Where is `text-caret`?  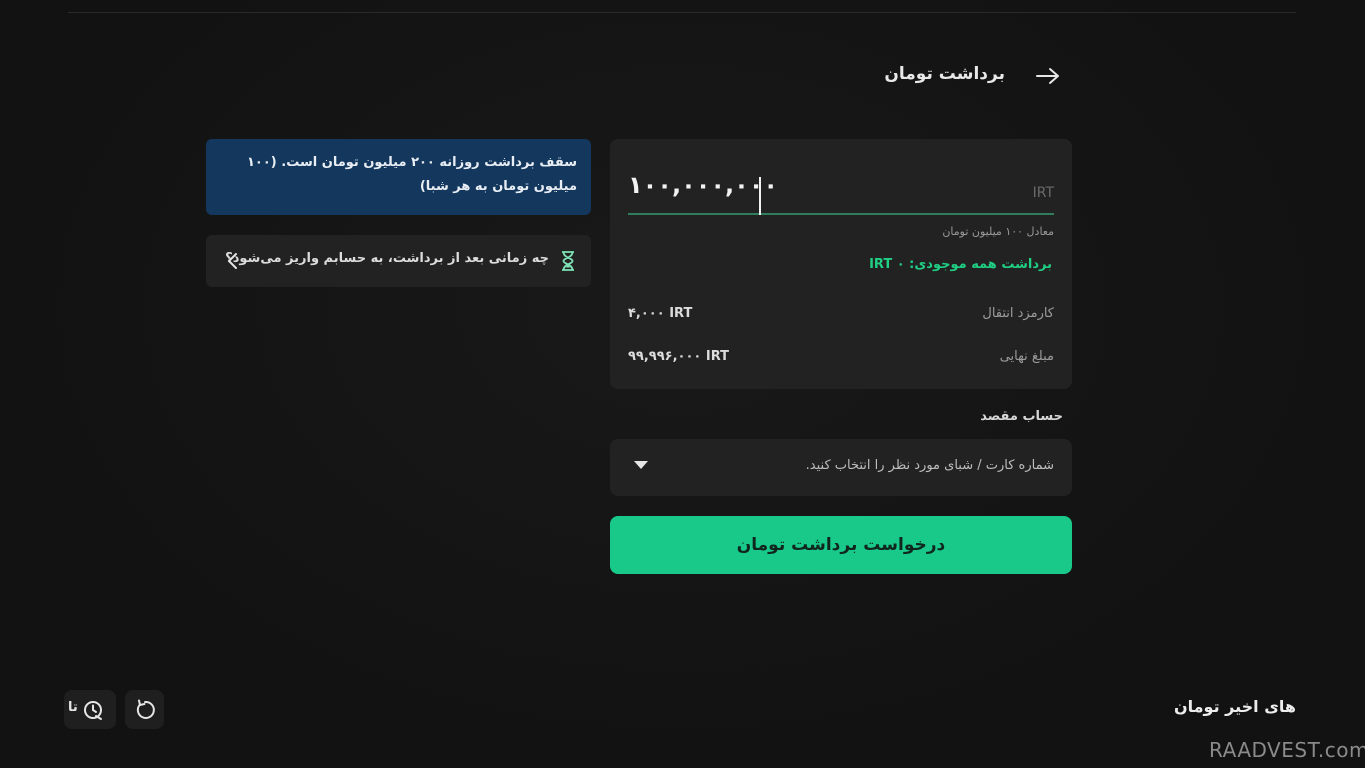
text-caret is located at coordinates (760, 196).